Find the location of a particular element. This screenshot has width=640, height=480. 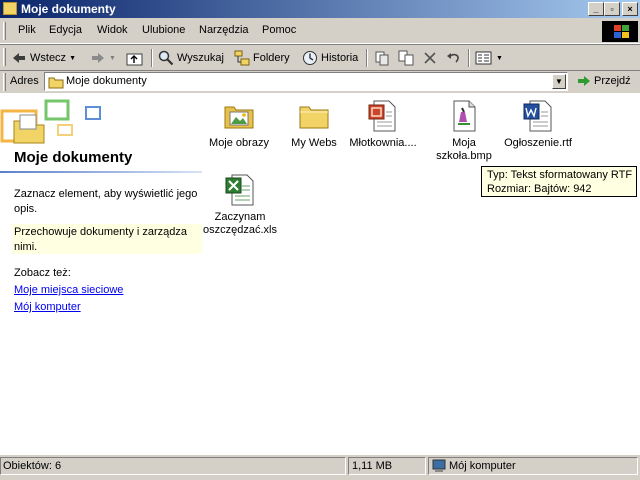

folders-tree-icon is located at coordinates (242, 58).